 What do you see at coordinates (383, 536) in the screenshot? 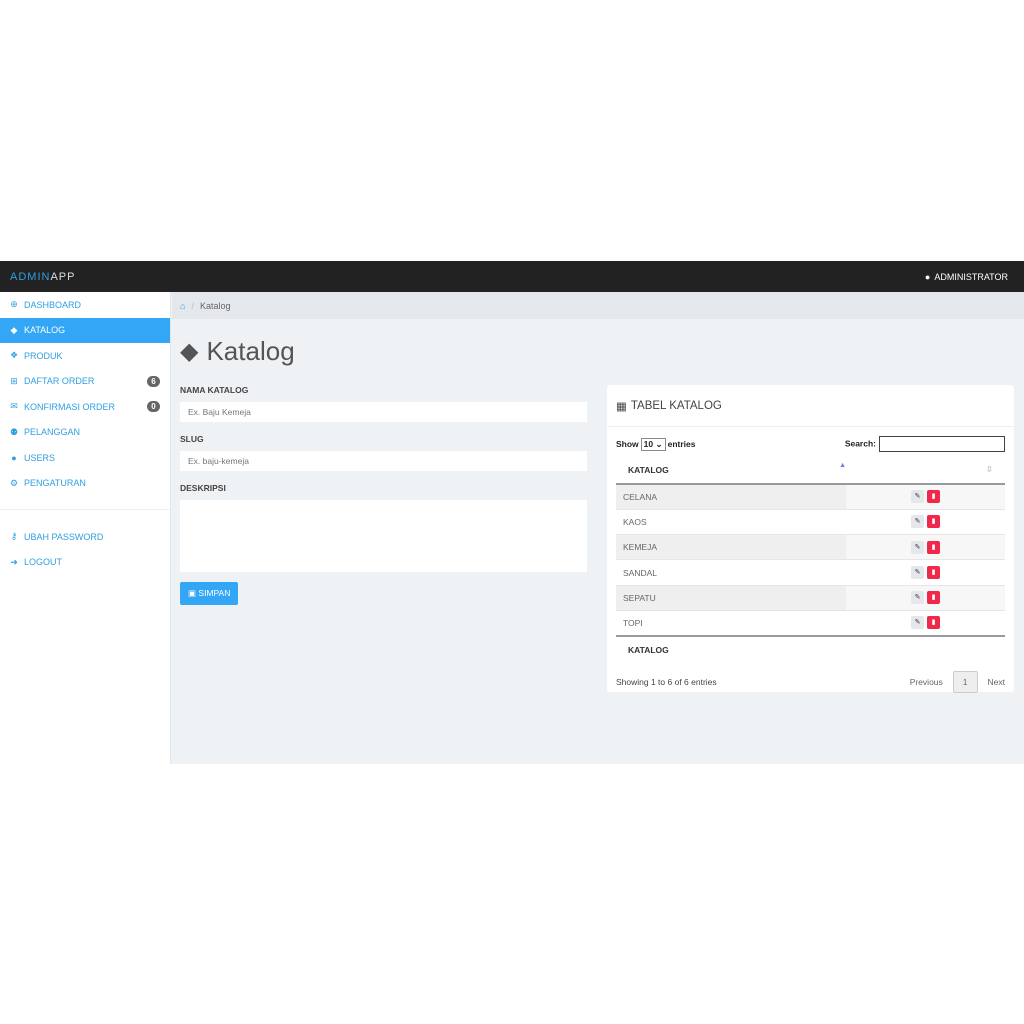
I see `deskripsi-textarea` at bounding box center [383, 536].